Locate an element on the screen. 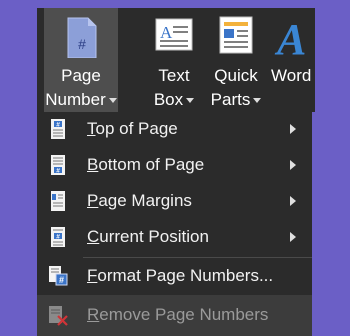 Image resolution: width=350 pixels, height=336 pixels. bottom-of-page-icon: # is located at coordinates (58, 165).